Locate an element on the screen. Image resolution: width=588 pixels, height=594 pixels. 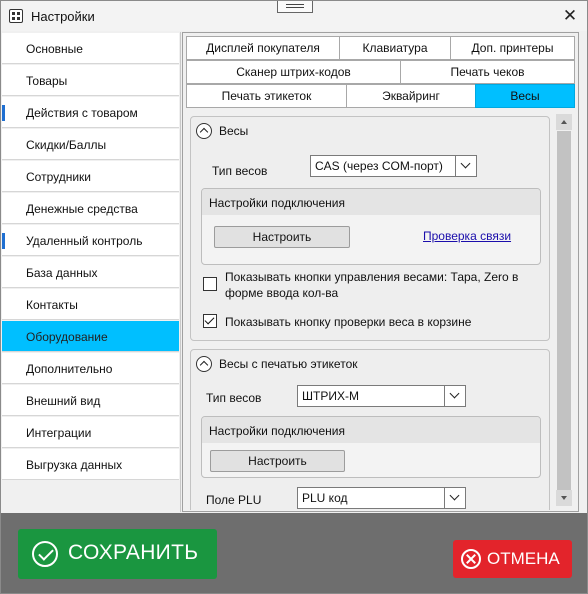
tab-barcode-scanner: Сканер штрих-кодов is located at coordinates (293, 72).